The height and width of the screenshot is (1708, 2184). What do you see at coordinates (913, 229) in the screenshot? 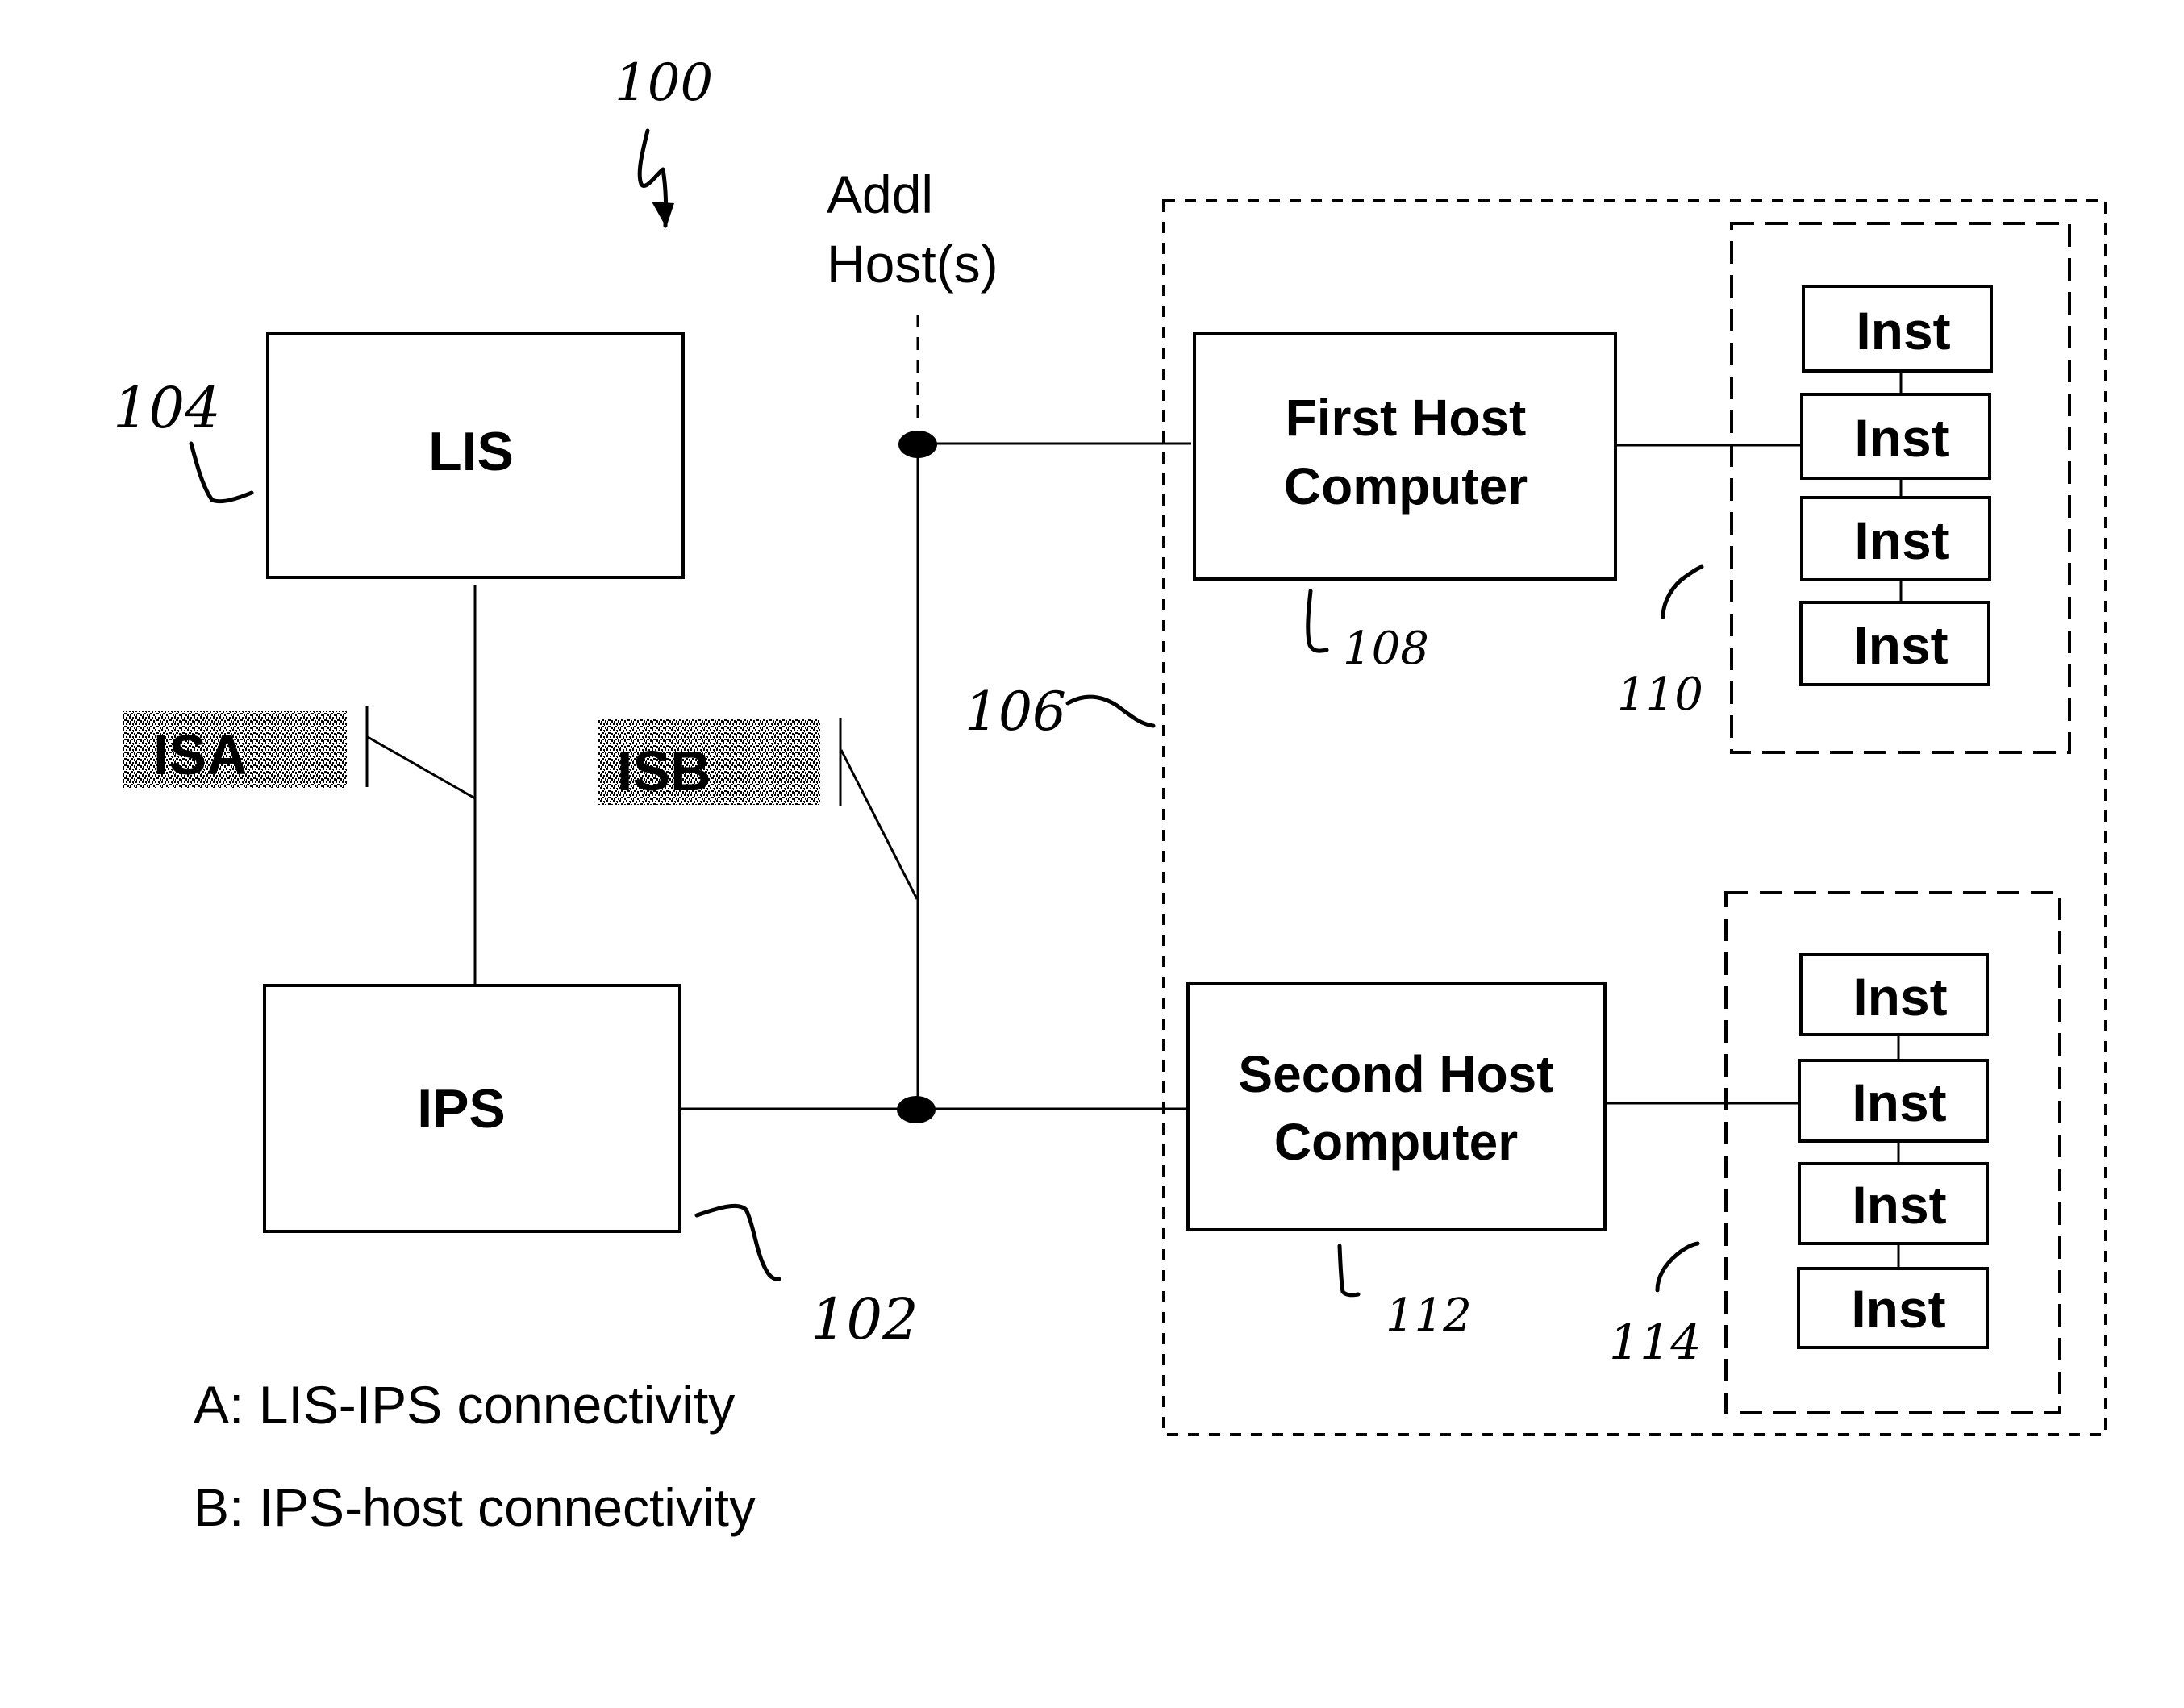
I see `additional-hosts-label: Addl Host(s)` at bounding box center [913, 229].